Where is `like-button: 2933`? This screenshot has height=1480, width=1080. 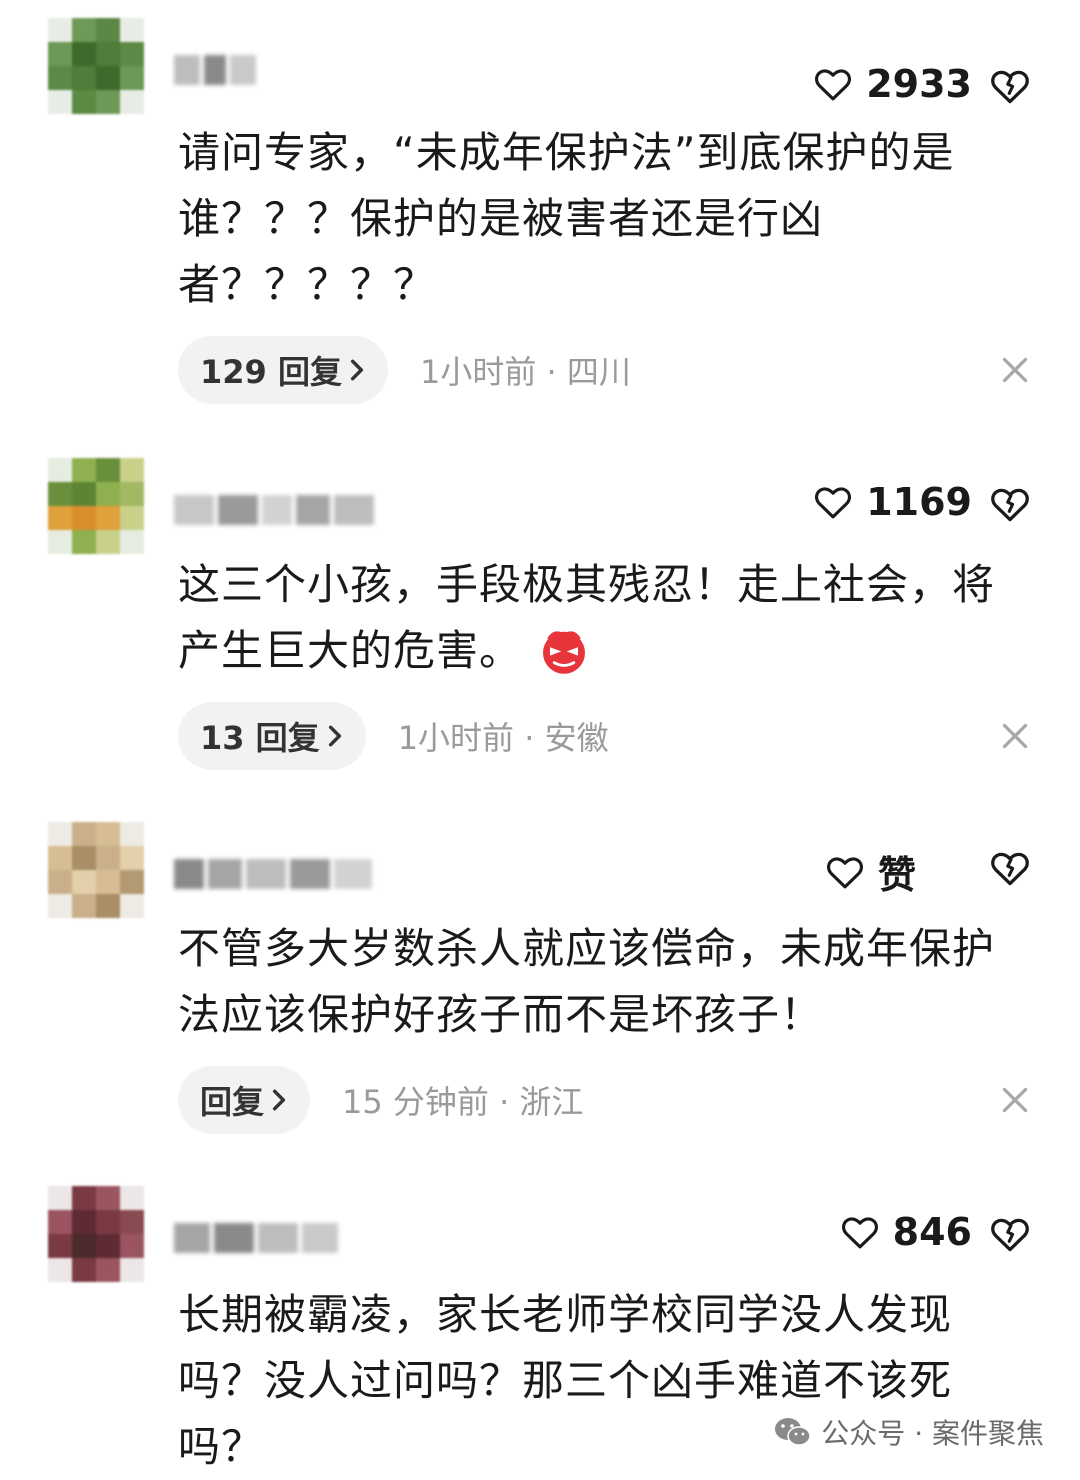 like-button: 2933 is located at coordinates (892, 84).